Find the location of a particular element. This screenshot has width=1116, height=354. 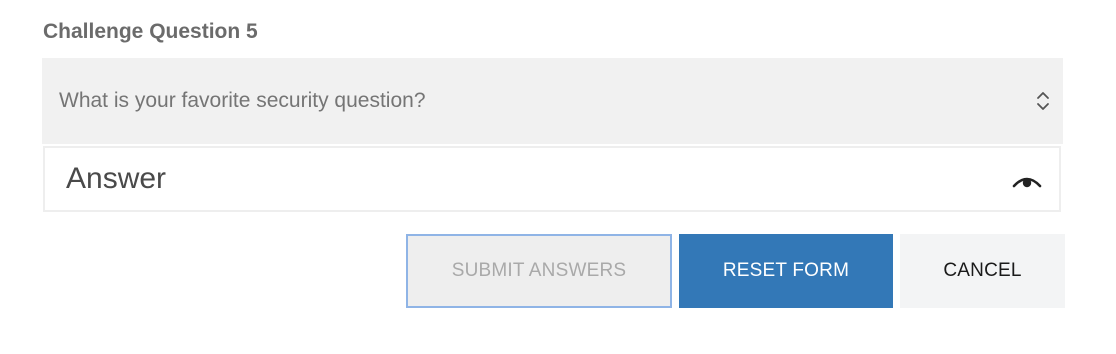

reset-form-button: RESET FORM is located at coordinates (786, 271).